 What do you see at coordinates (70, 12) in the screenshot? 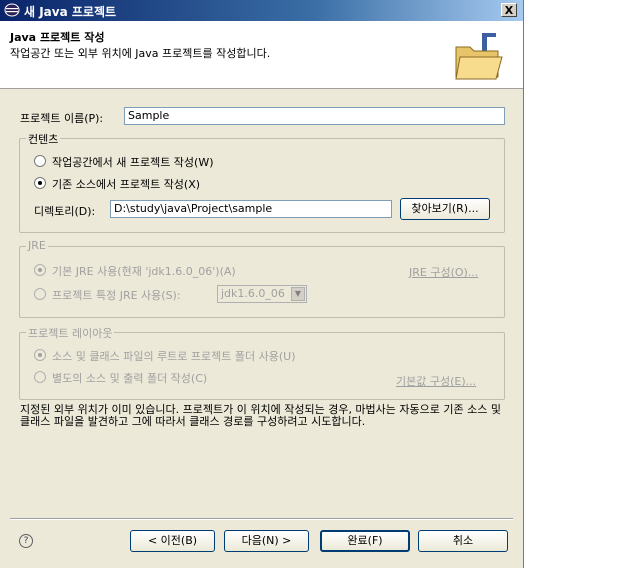
I see `window-title: 새 Java 프로젝트` at bounding box center [70, 12].